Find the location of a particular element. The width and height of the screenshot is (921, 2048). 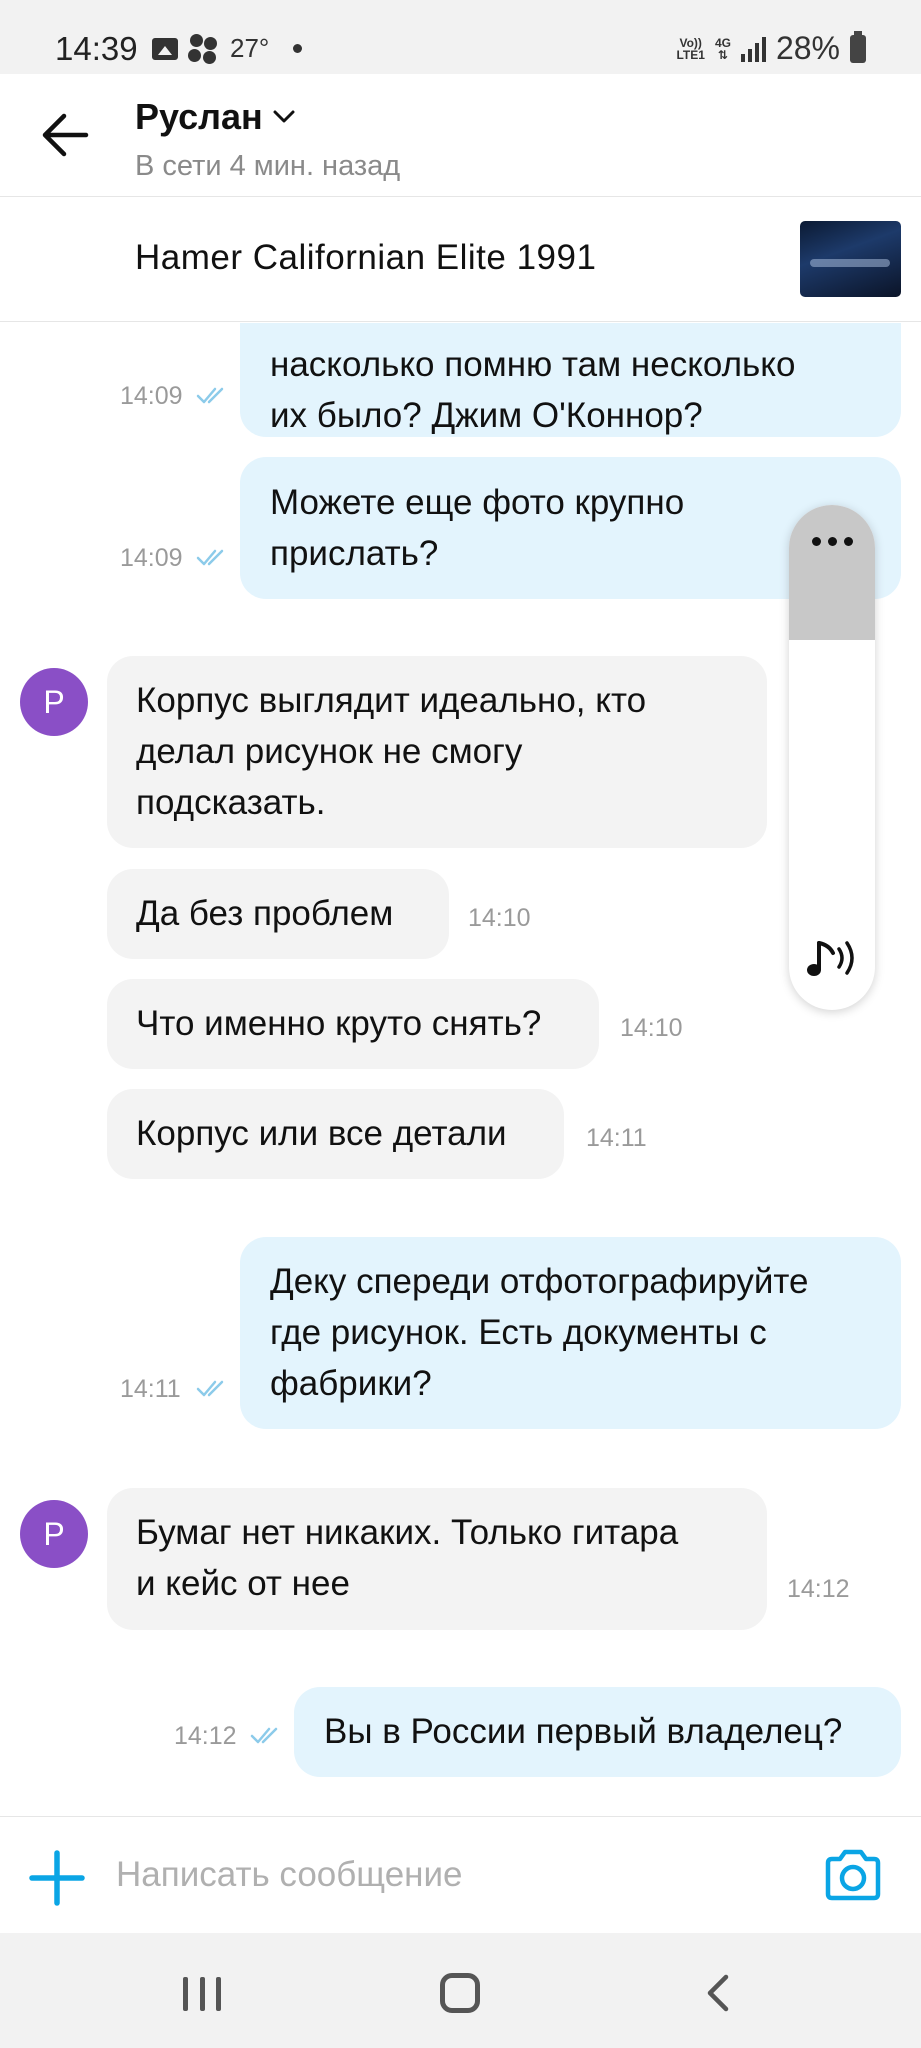

message-line: и кейс от нее is located at coordinates (243, 1583).